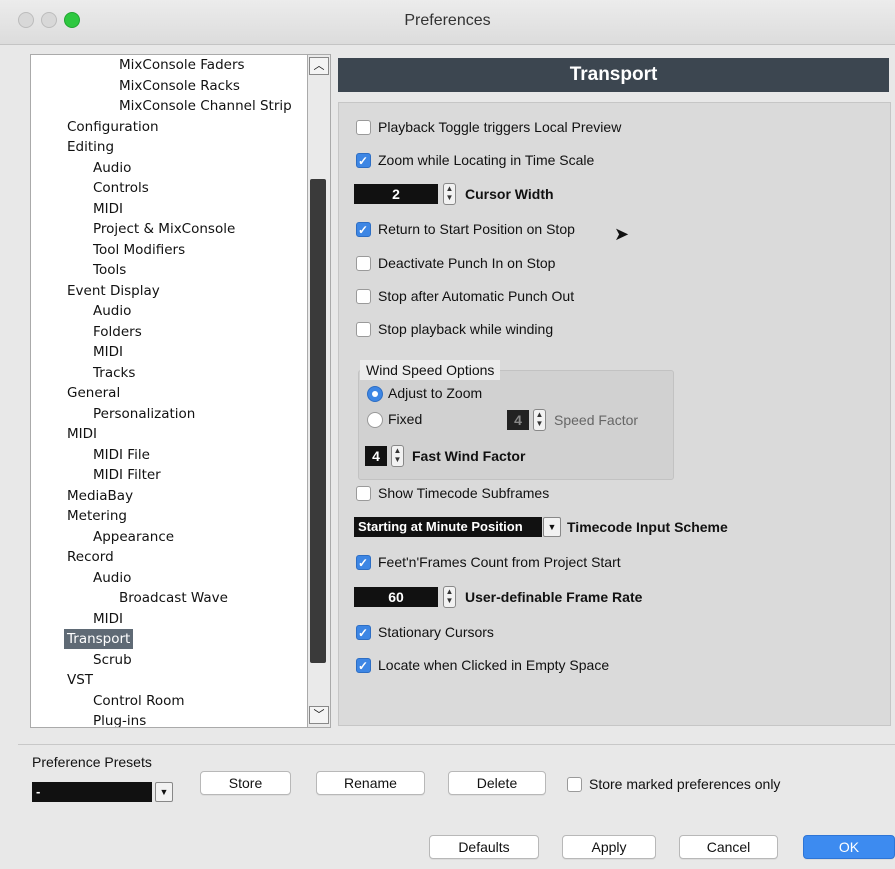 This screenshot has height=869, width=895. What do you see at coordinates (552, 527) in the screenshot?
I see `chevron-down-icon: ▼` at bounding box center [552, 527].